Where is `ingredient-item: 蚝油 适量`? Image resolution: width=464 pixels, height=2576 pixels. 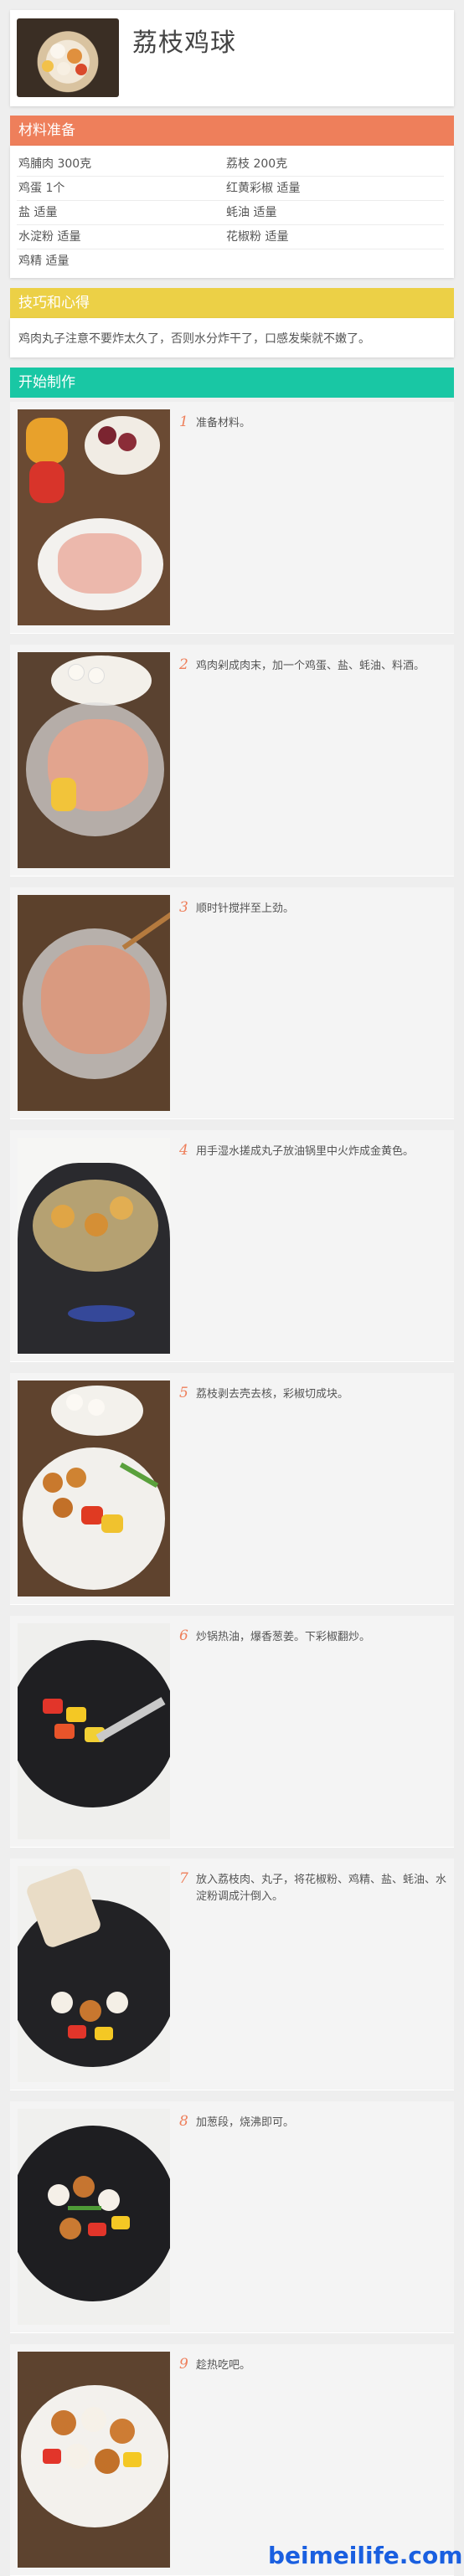
ingredient-item: 蚝油 适量 is located at coordinates (251, 213).